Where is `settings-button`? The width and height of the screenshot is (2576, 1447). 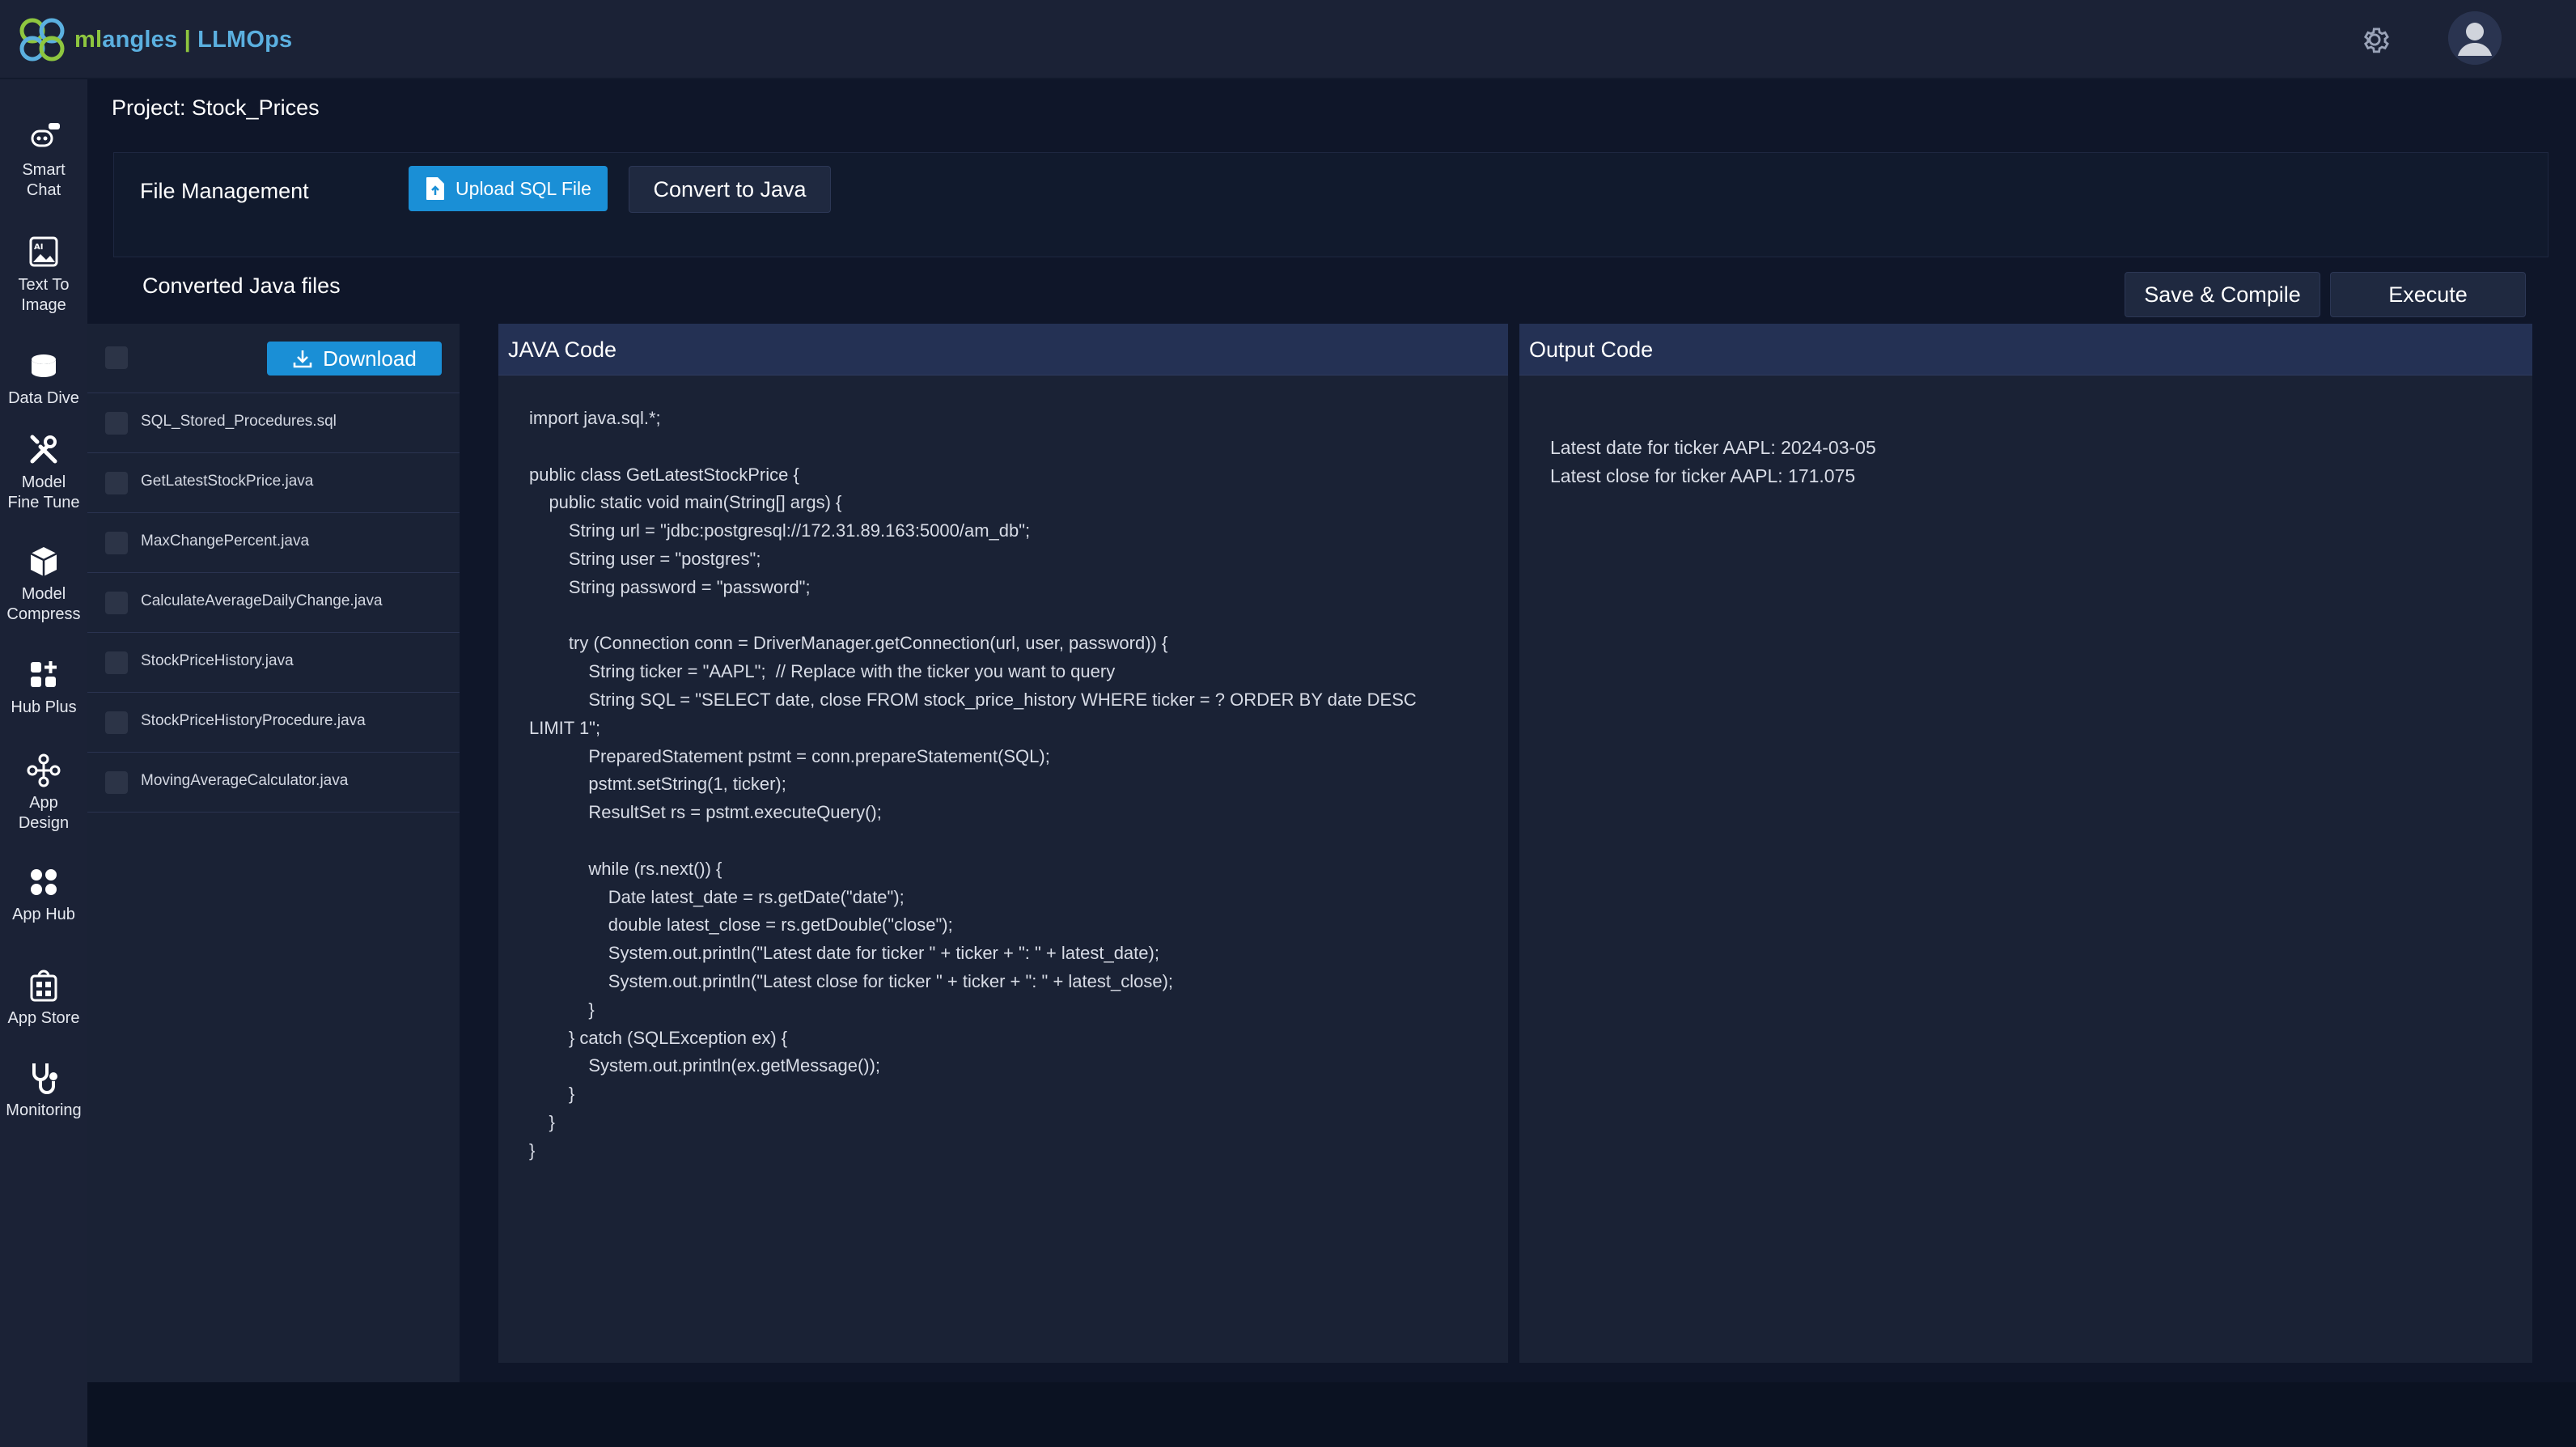 settings-button is located at coordinates (2375, 40).